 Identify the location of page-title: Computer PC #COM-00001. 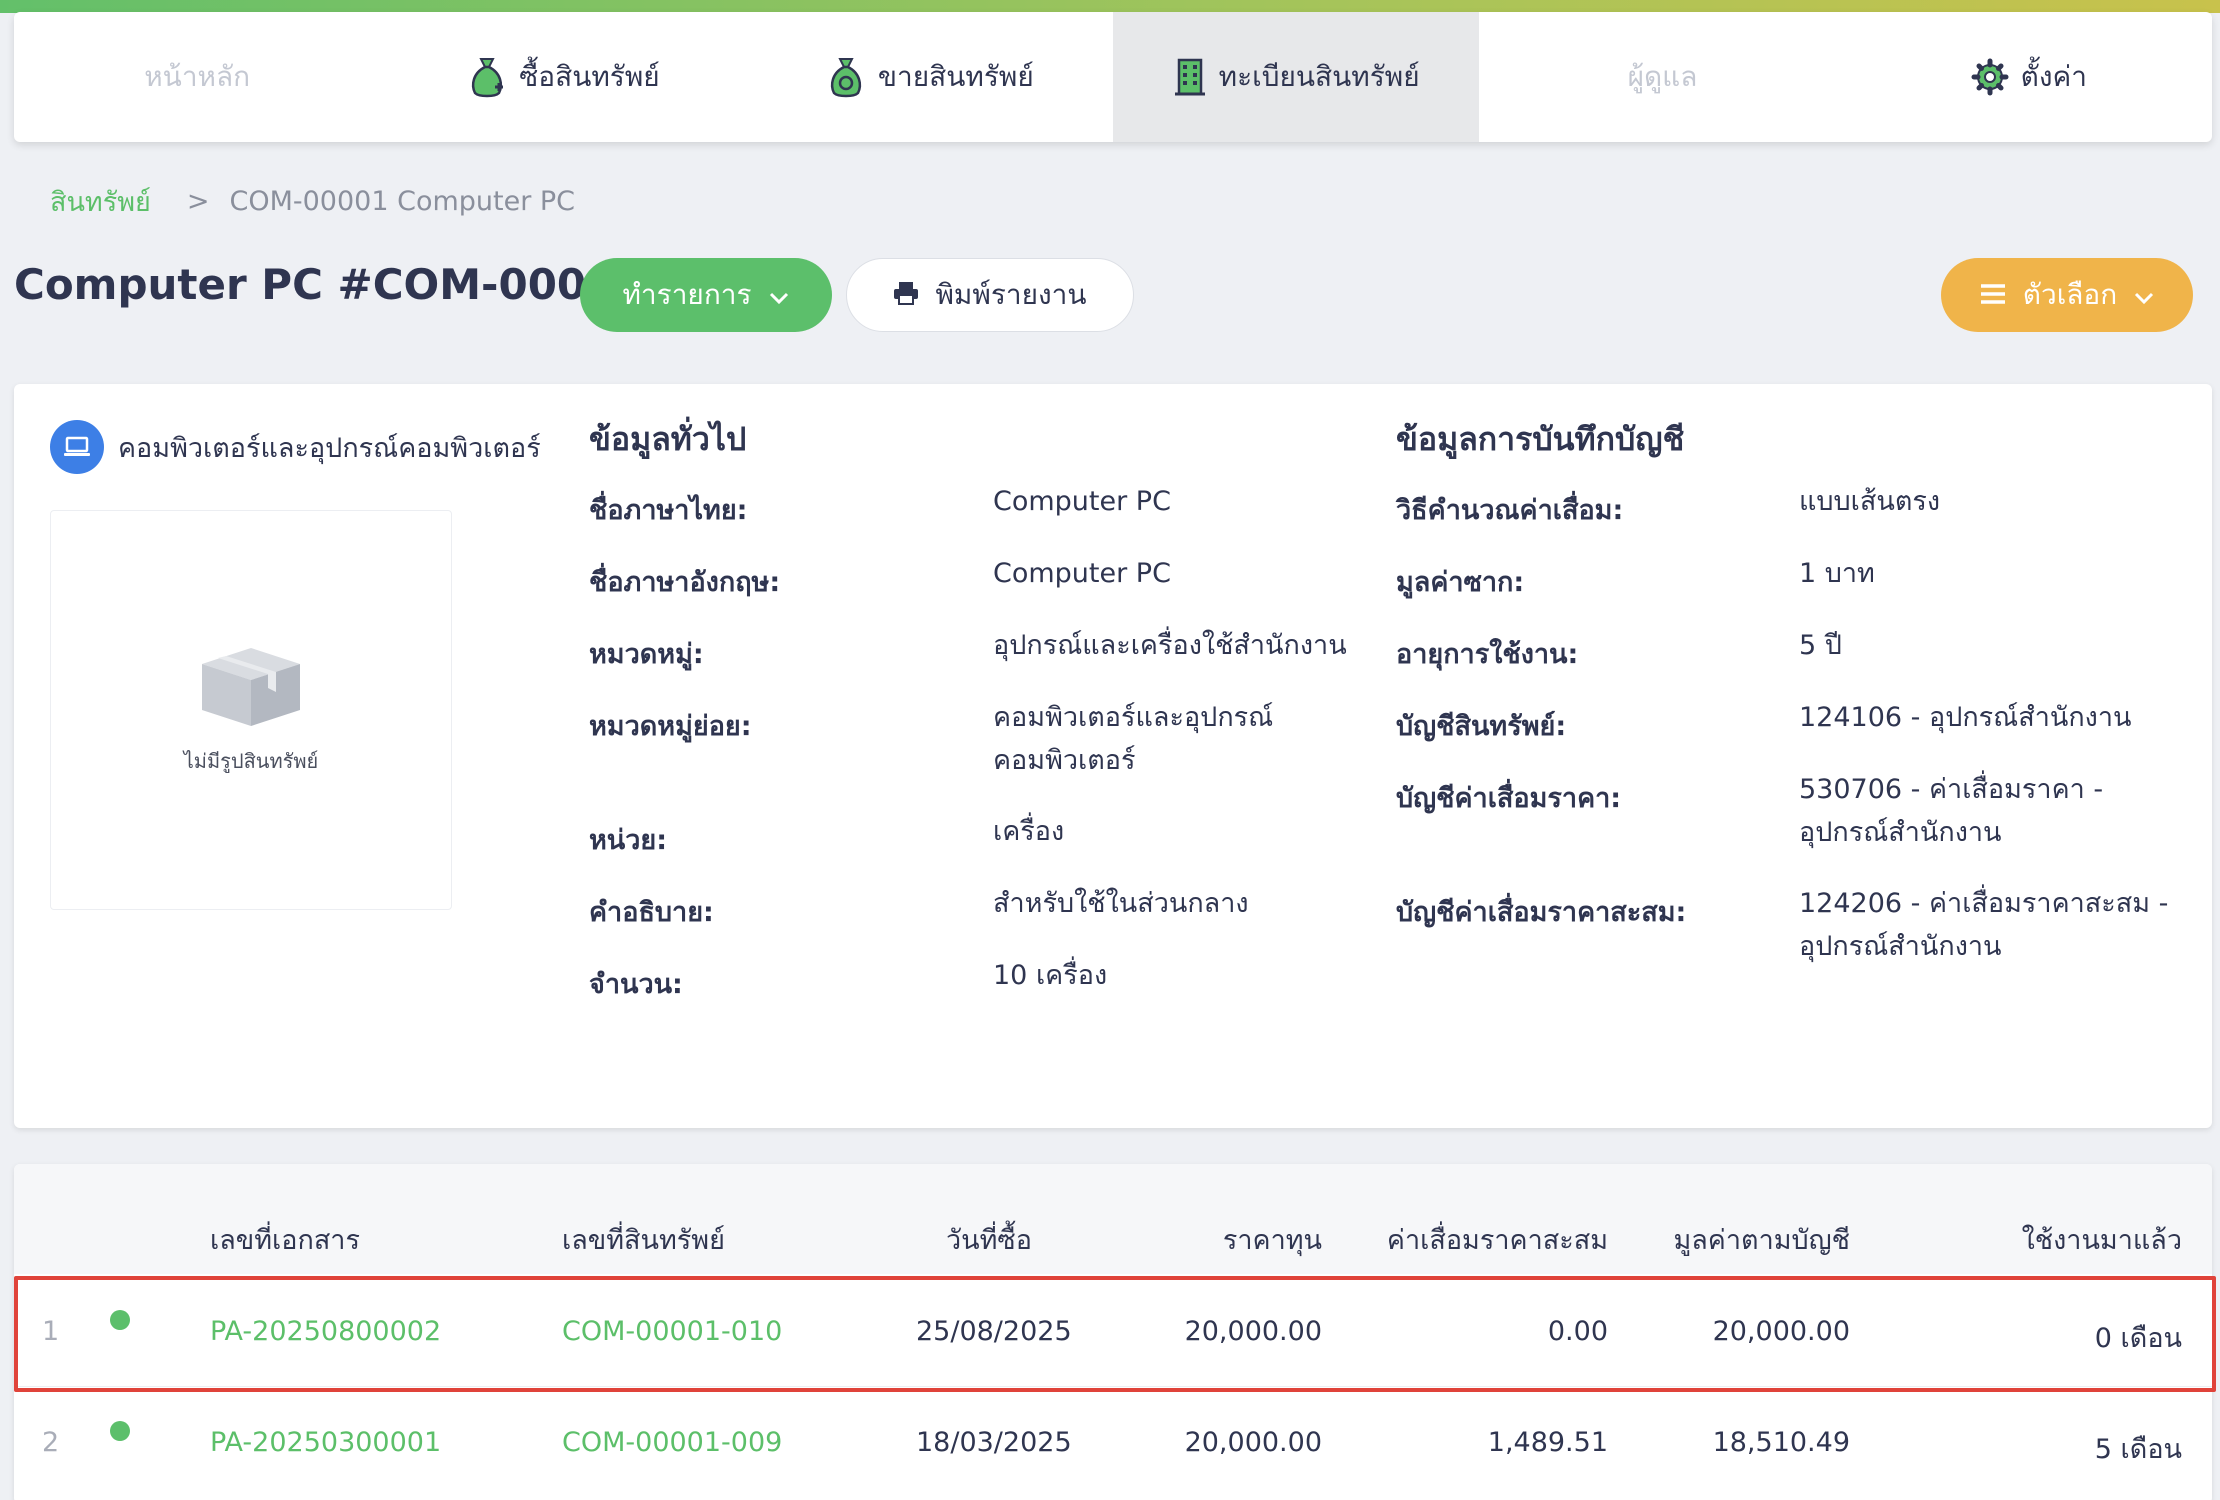
(329, 284).